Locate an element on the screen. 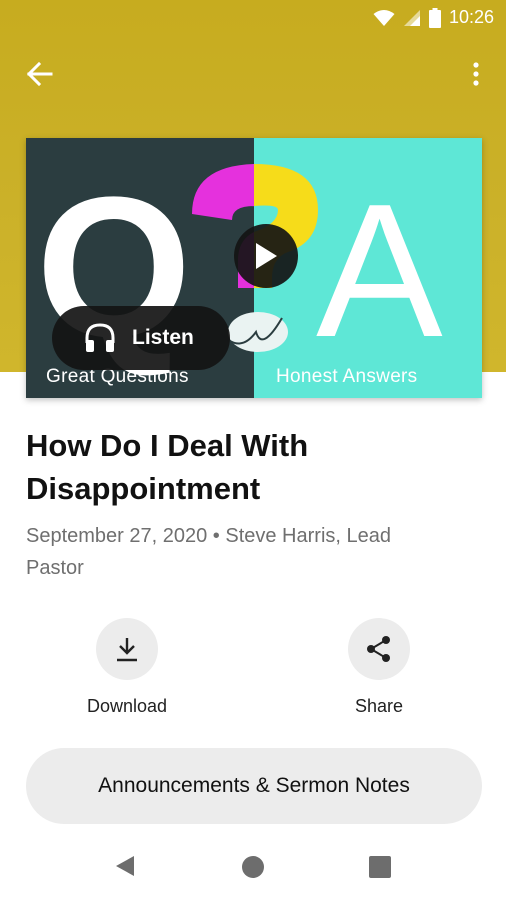  download-icon is located at coordinates (127, 650).